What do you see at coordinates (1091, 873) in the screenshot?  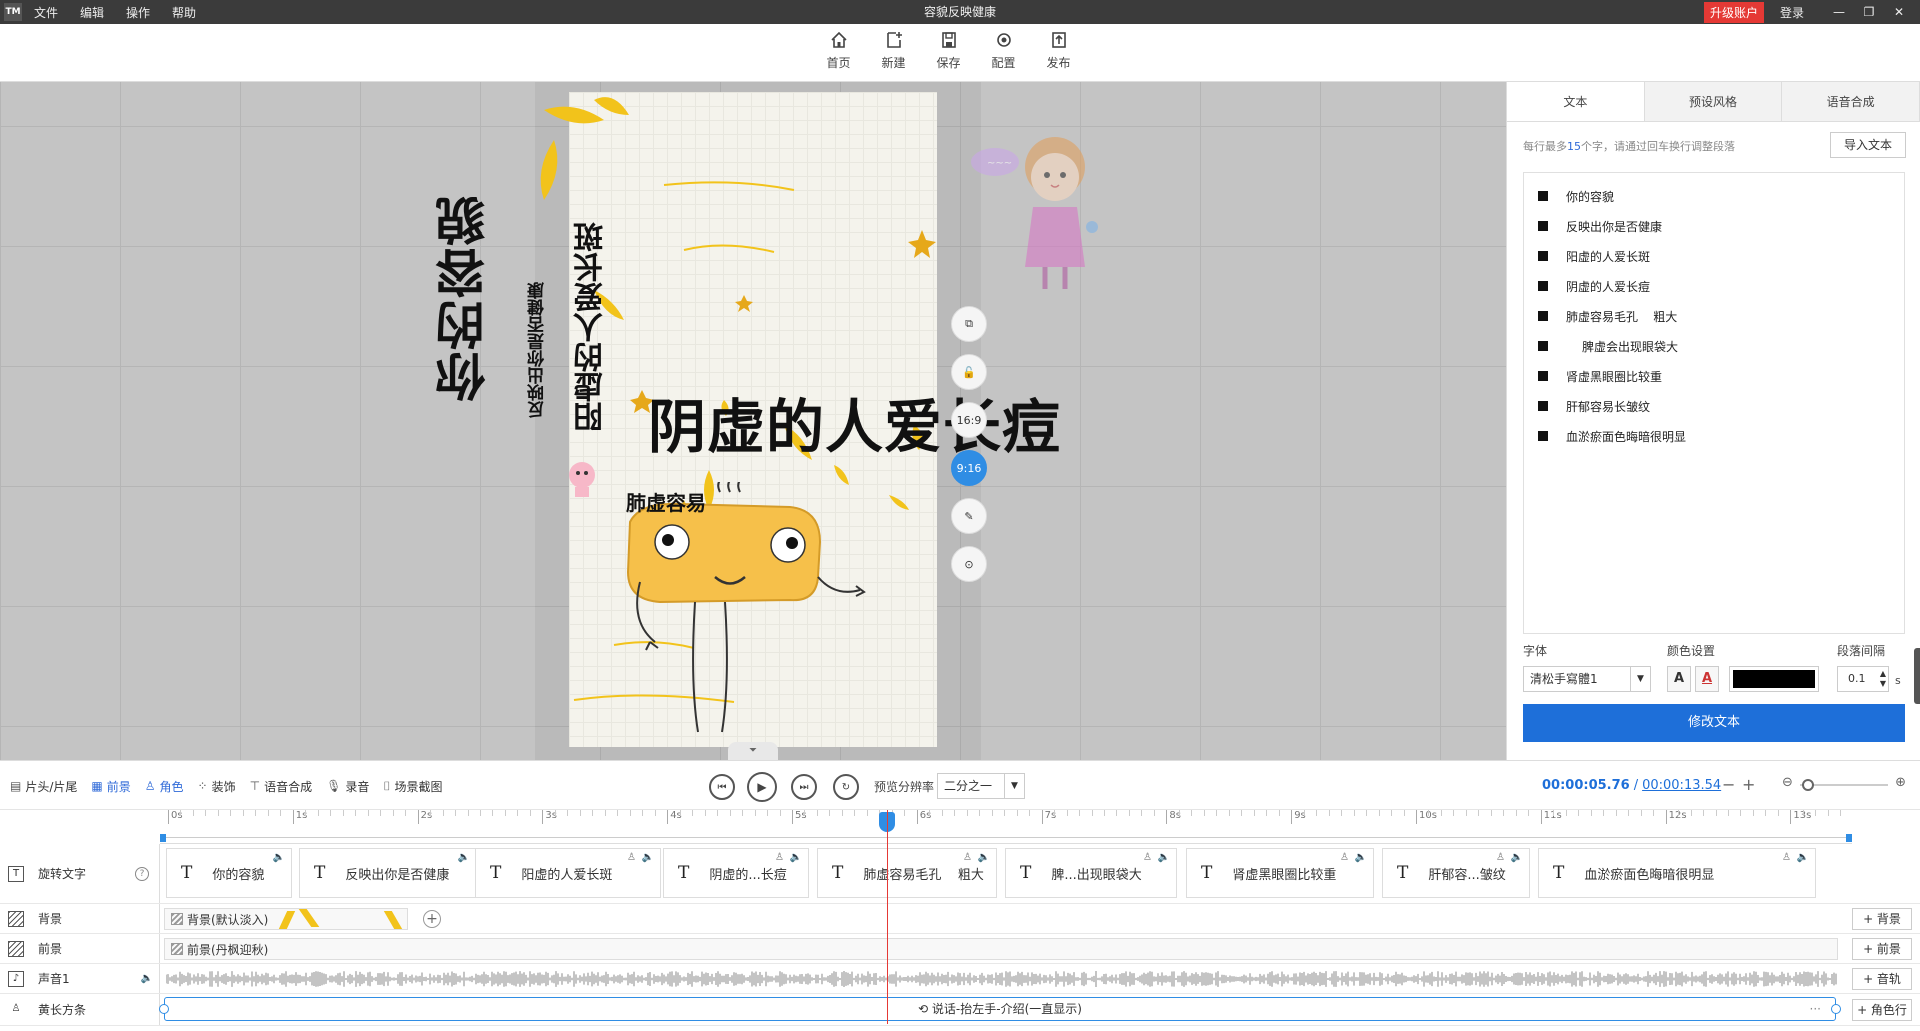 I see `text-clip: T 脾...出现眼袋大 🔈 ♙` at bounding box center [1091, 873].